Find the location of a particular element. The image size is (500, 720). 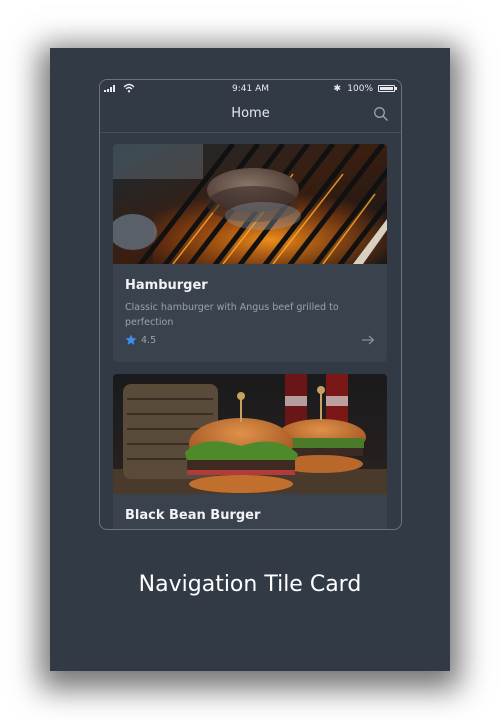

tile-card-black-bean-burger: Black Bean Burger is located at coordinates (250, 451).